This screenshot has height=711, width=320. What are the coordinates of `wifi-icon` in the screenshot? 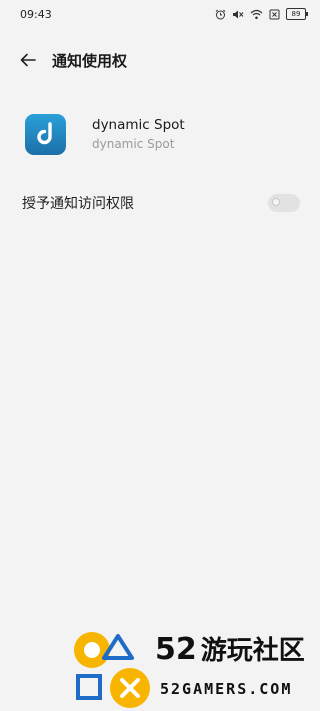 It's located at (256, 14).